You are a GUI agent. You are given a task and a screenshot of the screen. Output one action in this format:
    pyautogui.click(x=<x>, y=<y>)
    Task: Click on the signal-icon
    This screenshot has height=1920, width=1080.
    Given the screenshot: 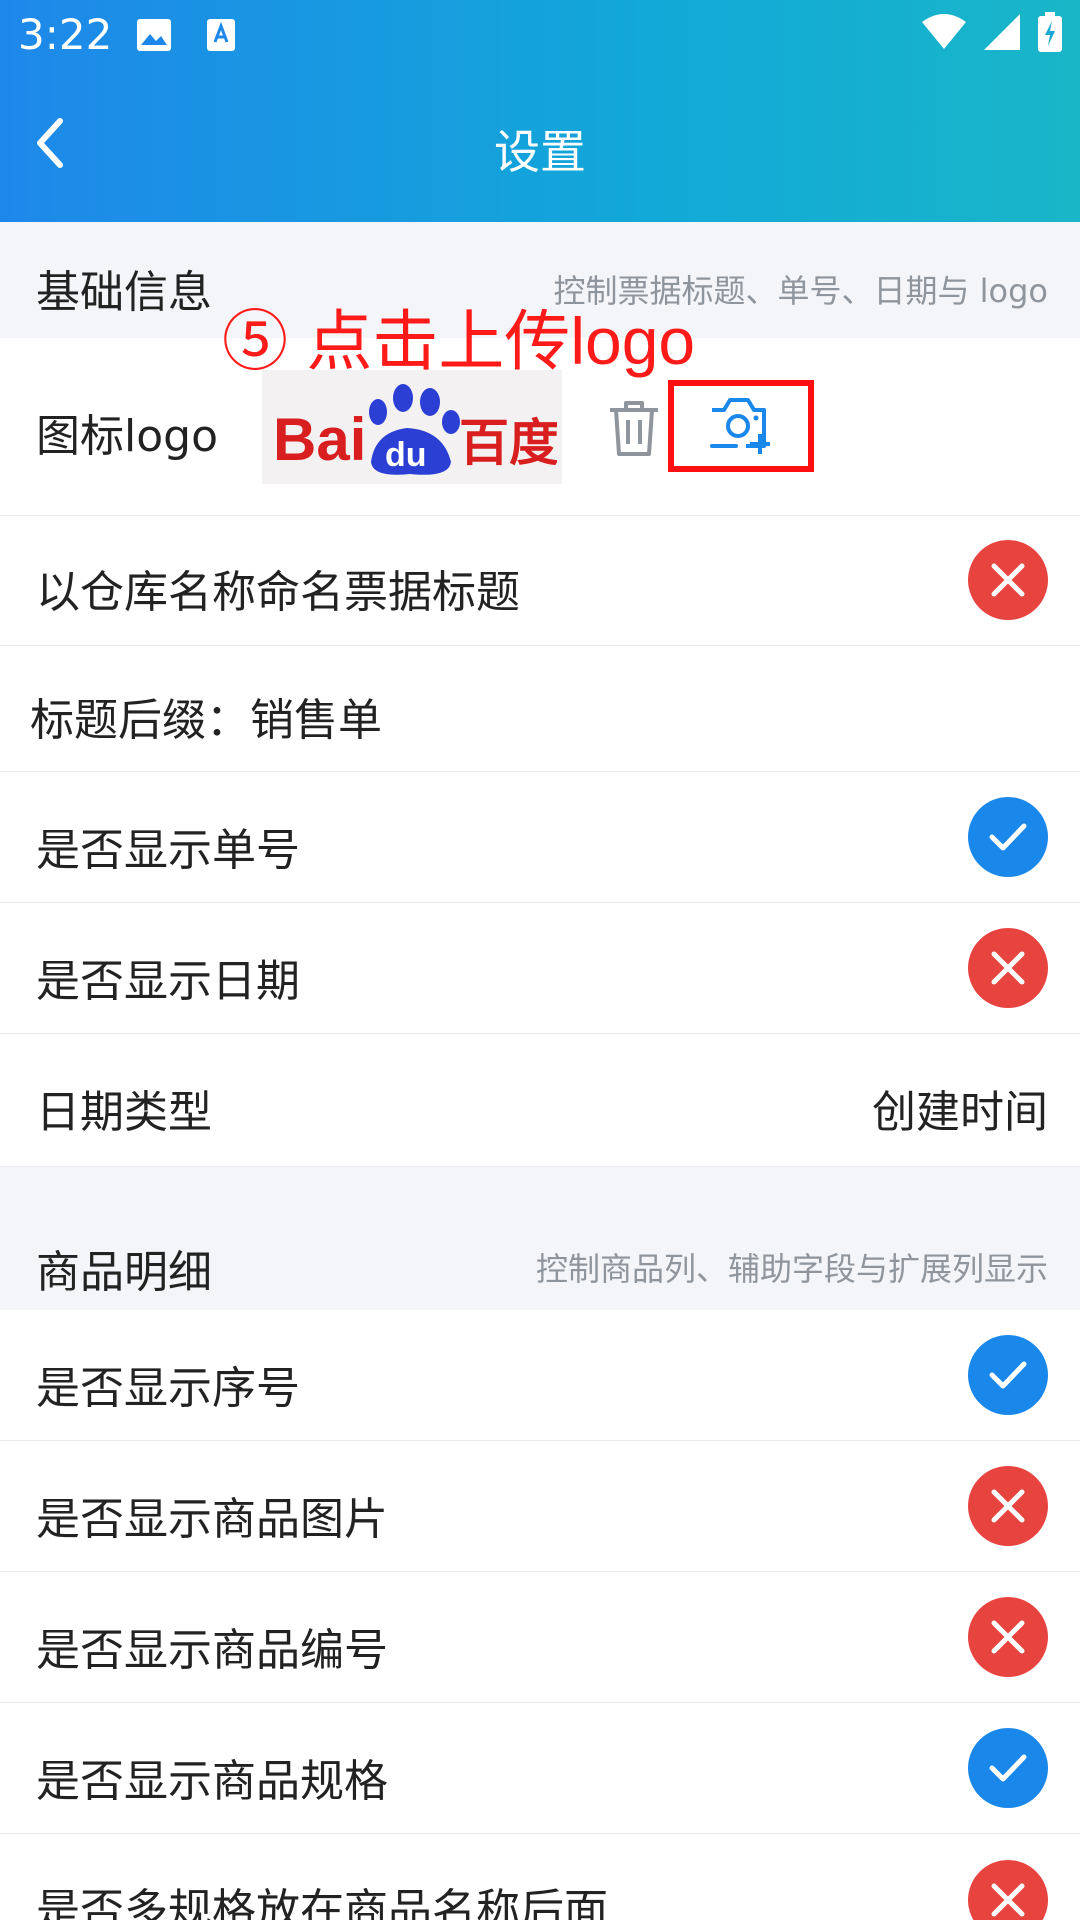 What is the action you would take?
    pyautogui.click(x=1002, y=32)
    